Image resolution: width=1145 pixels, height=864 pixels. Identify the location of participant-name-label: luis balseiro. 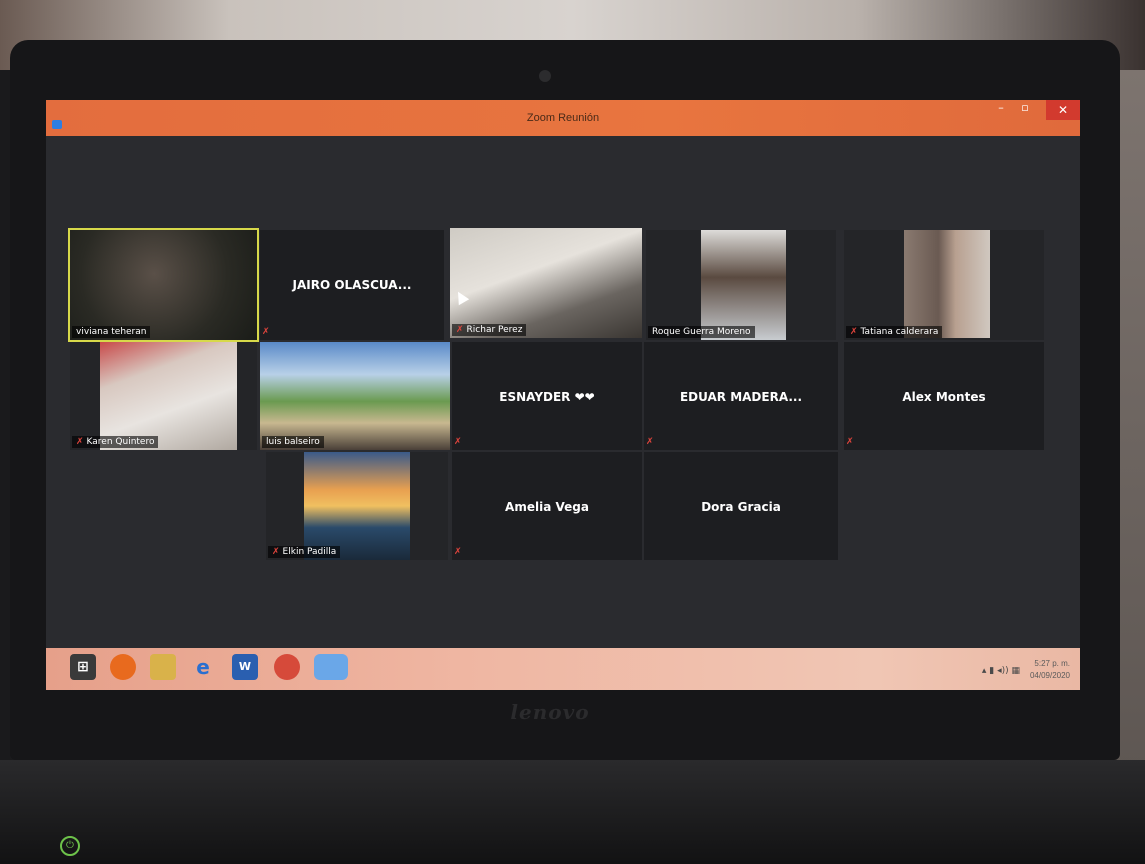
(293, 442).